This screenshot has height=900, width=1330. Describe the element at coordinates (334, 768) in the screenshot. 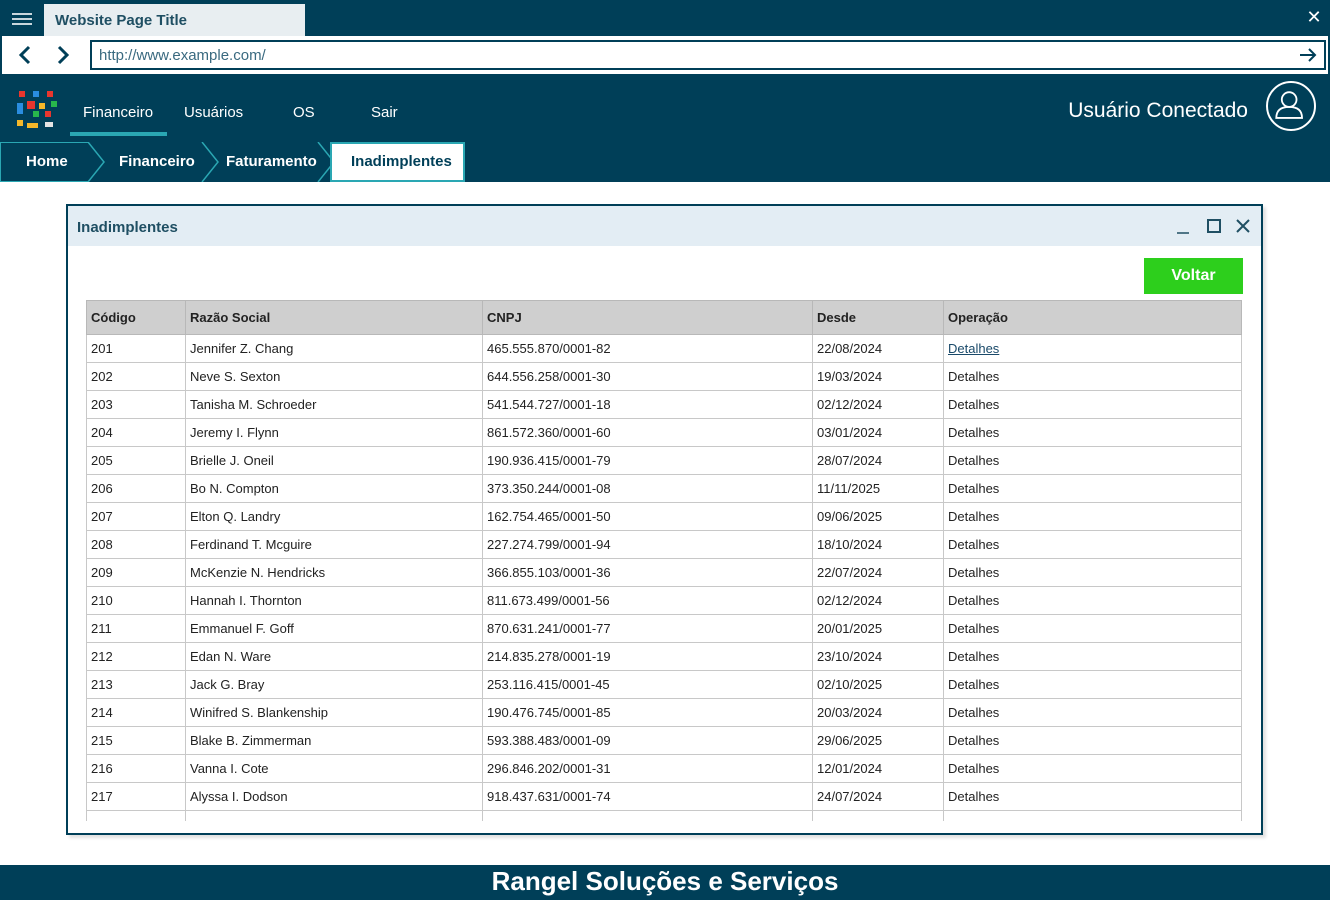

I see `cell-razao-social: Vanna I. Cote` at that location.